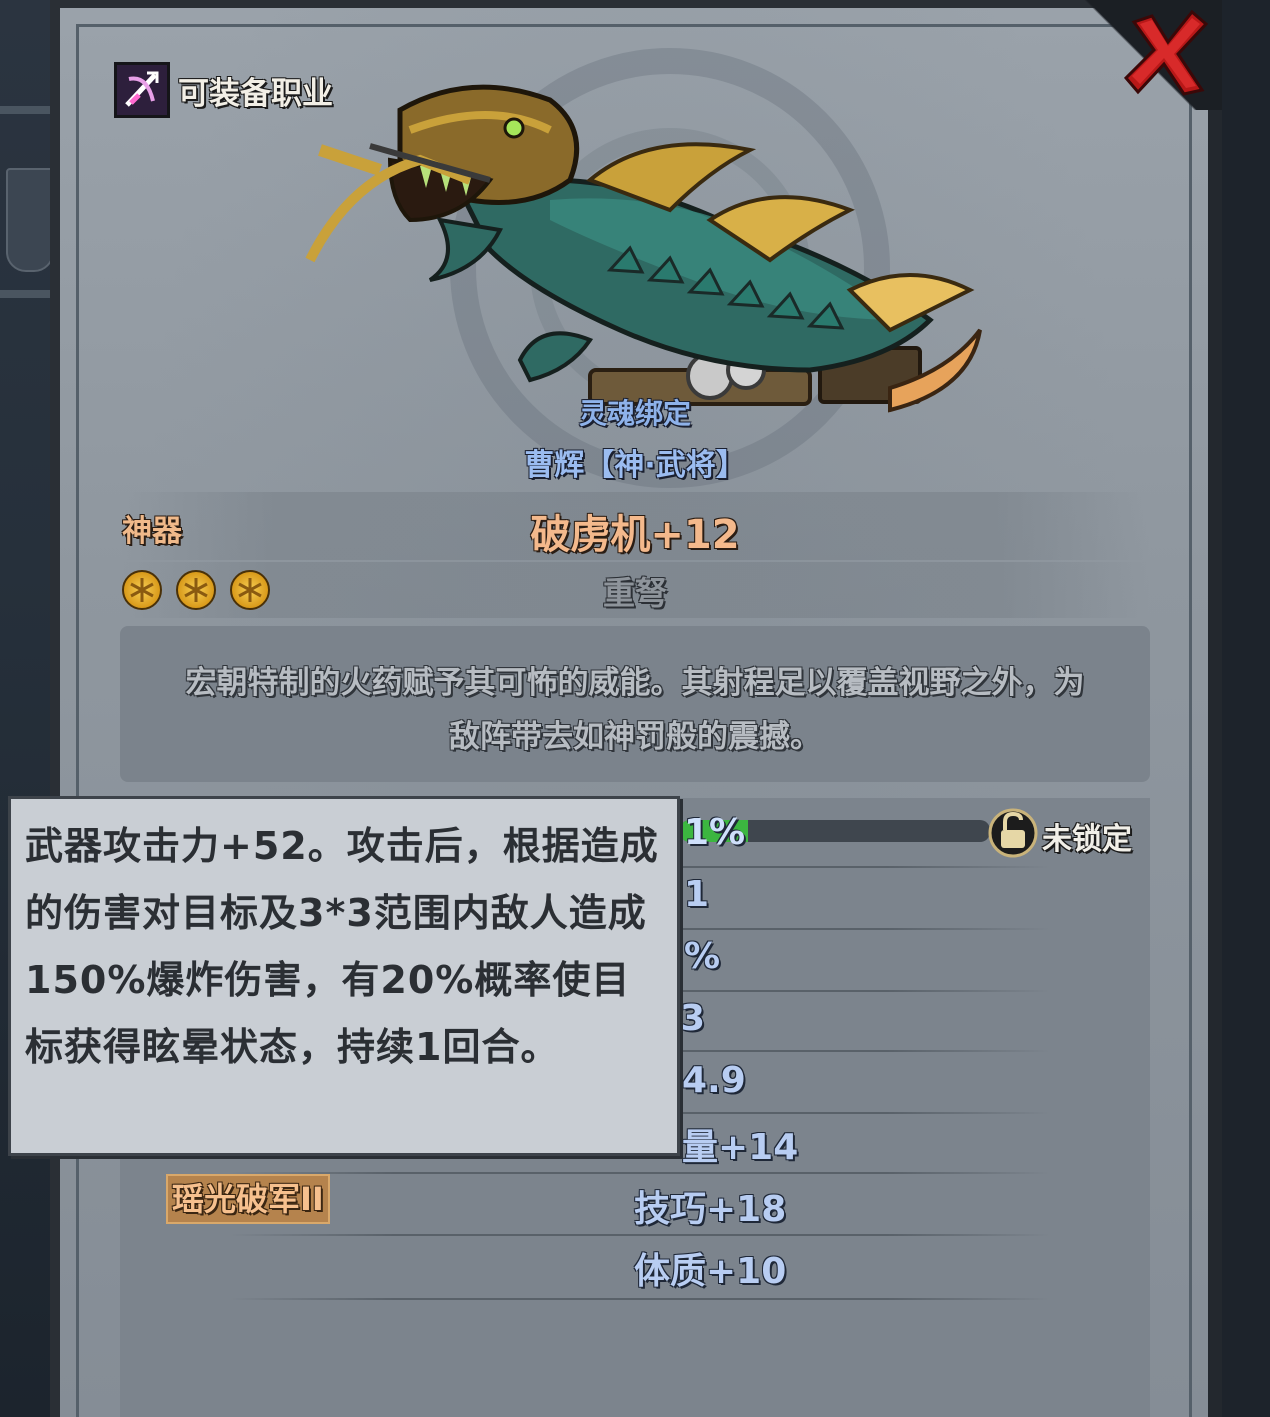  What do you see at coordinates (715, 832) in the screenshot?
I see `progress-text: 1%` at bounding box center [715, 832].